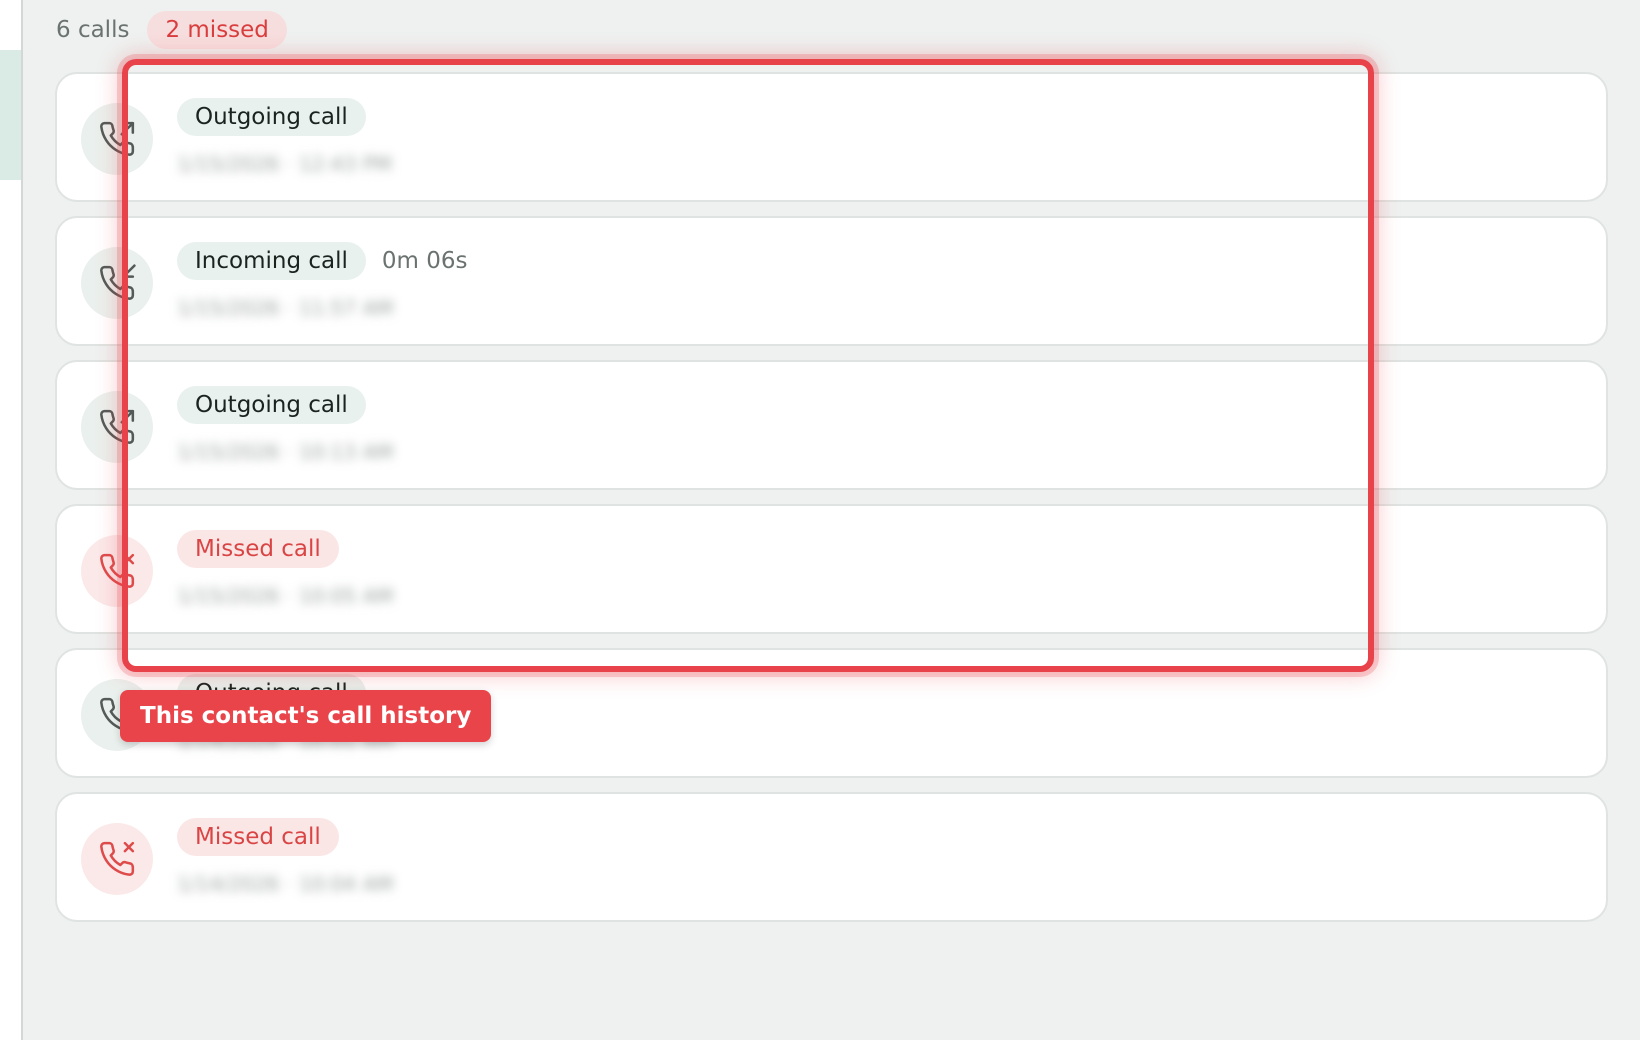 The width and height of the screenshot is (1640, 1040). I want to click on call-summary: 6 calls 2 missed, so click(171, 30).